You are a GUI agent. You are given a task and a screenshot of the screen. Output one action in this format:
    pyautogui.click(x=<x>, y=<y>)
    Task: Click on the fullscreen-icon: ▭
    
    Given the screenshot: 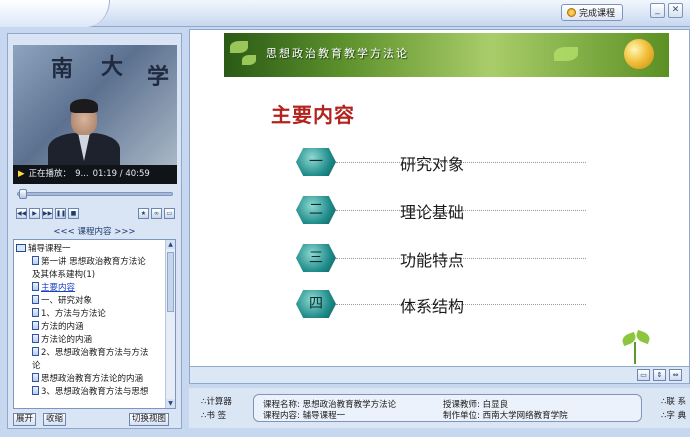 What is the action you would take?
    pyautogui.click(x=169, y=213)
    